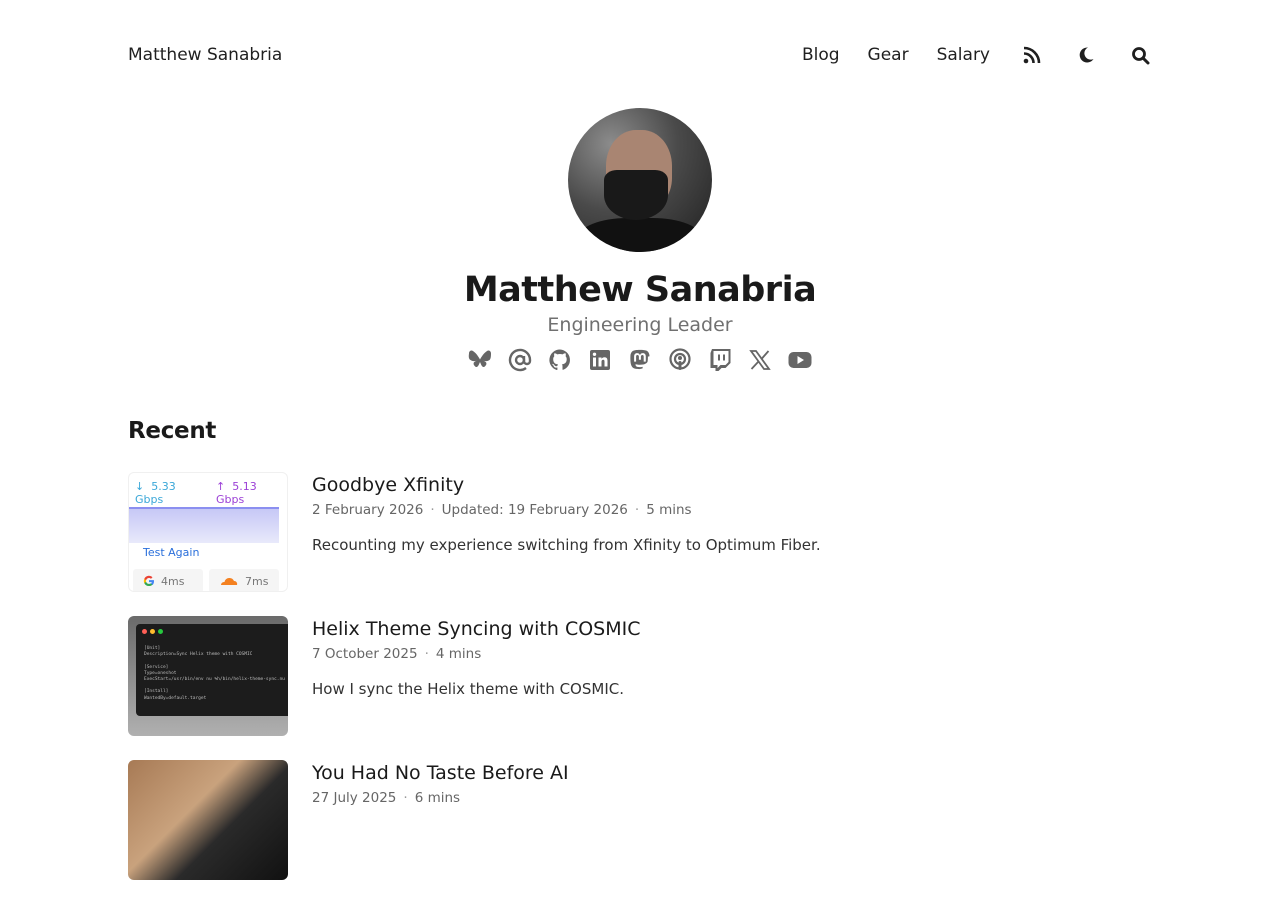 This screenshot has height=904, width=1280. I want to click on upload-speed: ↑ 5.13 Gbps, so click(236, 493).